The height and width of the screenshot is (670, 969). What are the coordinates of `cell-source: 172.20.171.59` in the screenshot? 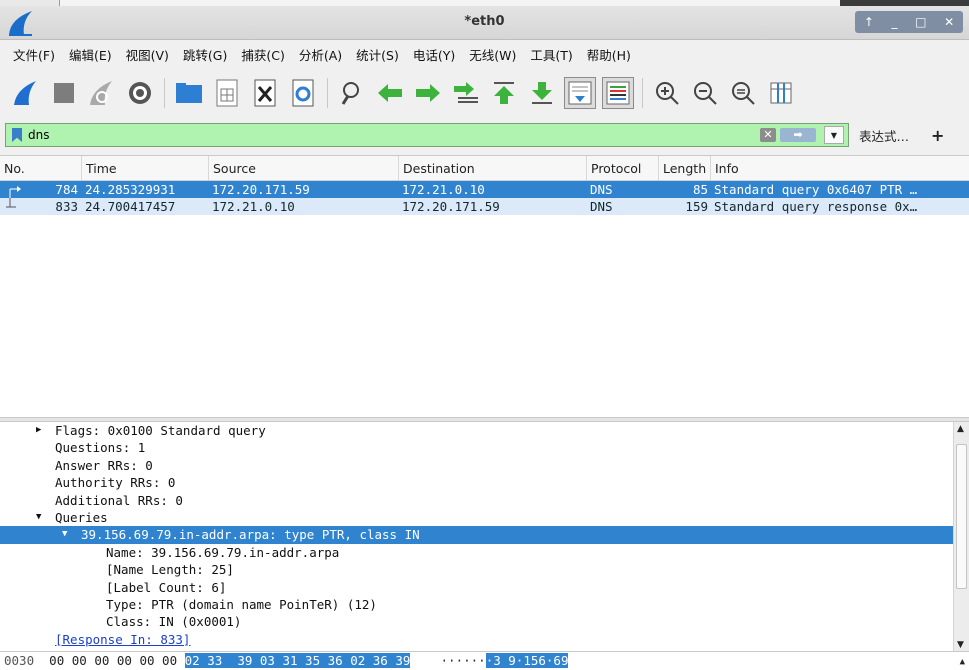 It's located at (261, 189).